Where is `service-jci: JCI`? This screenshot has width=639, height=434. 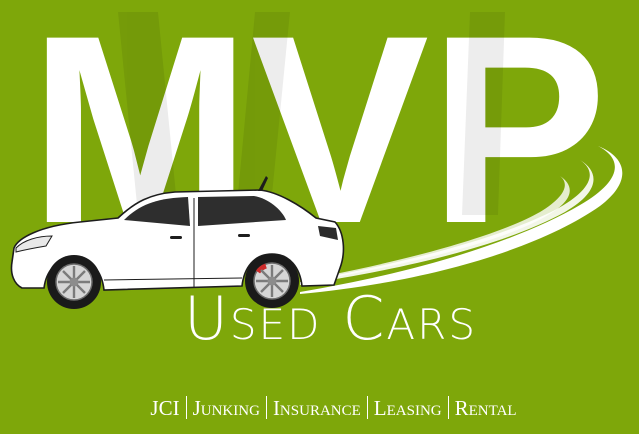
service-jci: JCI is located at coordinates (165, 408).